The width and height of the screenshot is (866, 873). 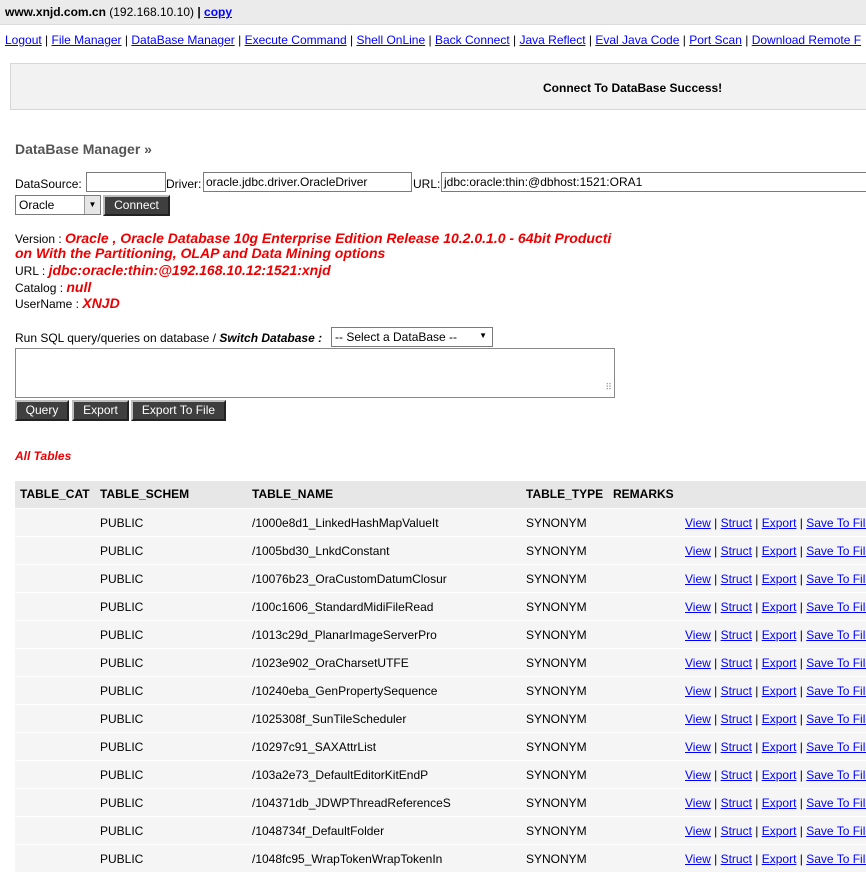 What do you see at coordinates (412, 337) in the screenshot?
I see `database-select: -- Select a DataBase -- ▼` at bounding box center [412, 337].